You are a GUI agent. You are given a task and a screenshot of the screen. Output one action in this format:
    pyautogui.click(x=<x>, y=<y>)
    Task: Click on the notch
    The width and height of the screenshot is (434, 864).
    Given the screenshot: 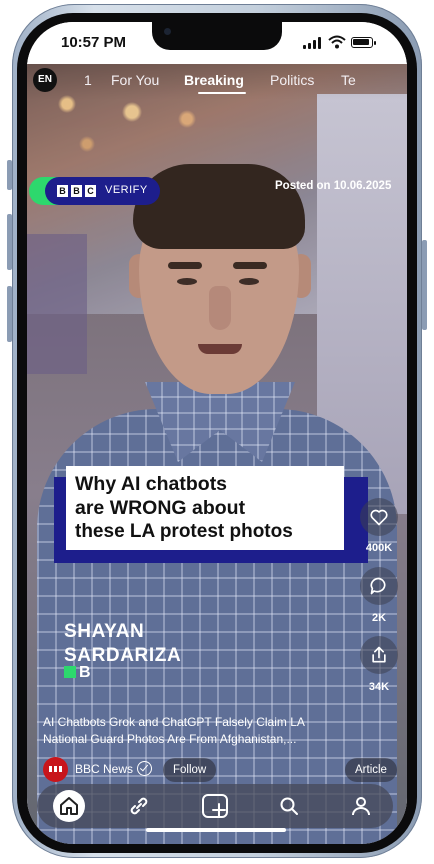 What is the action you would take?
    pyautogui.click(x=217, y=36)
    